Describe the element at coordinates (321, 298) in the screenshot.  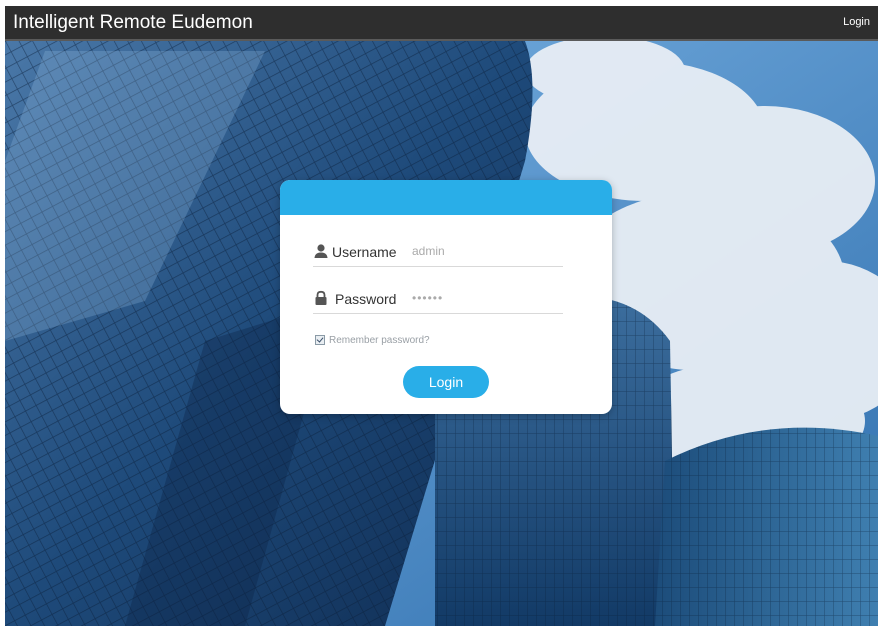
I see `lock-icon` at that location.